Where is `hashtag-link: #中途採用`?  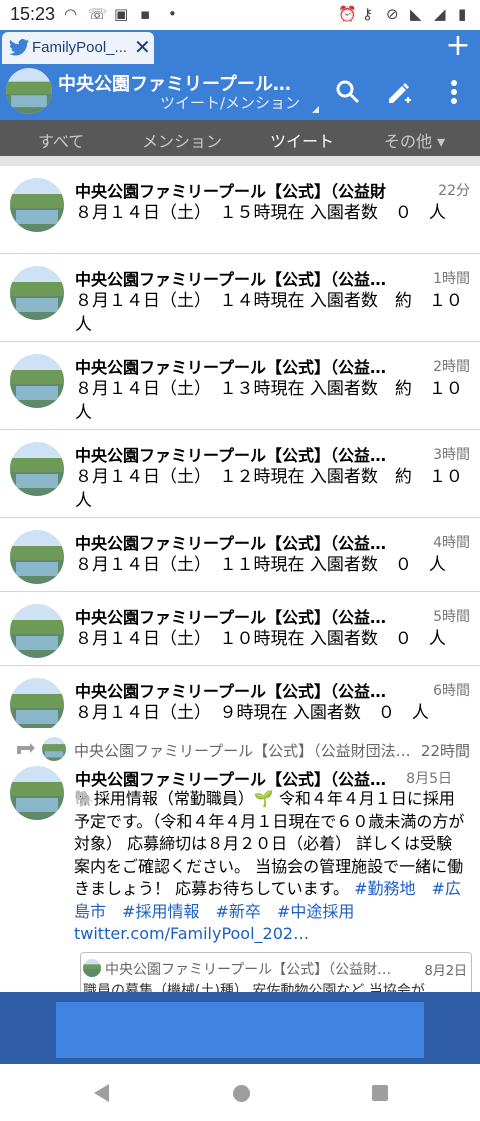
hashtag-link: #中途採用 is located at coordinates (315, 911).